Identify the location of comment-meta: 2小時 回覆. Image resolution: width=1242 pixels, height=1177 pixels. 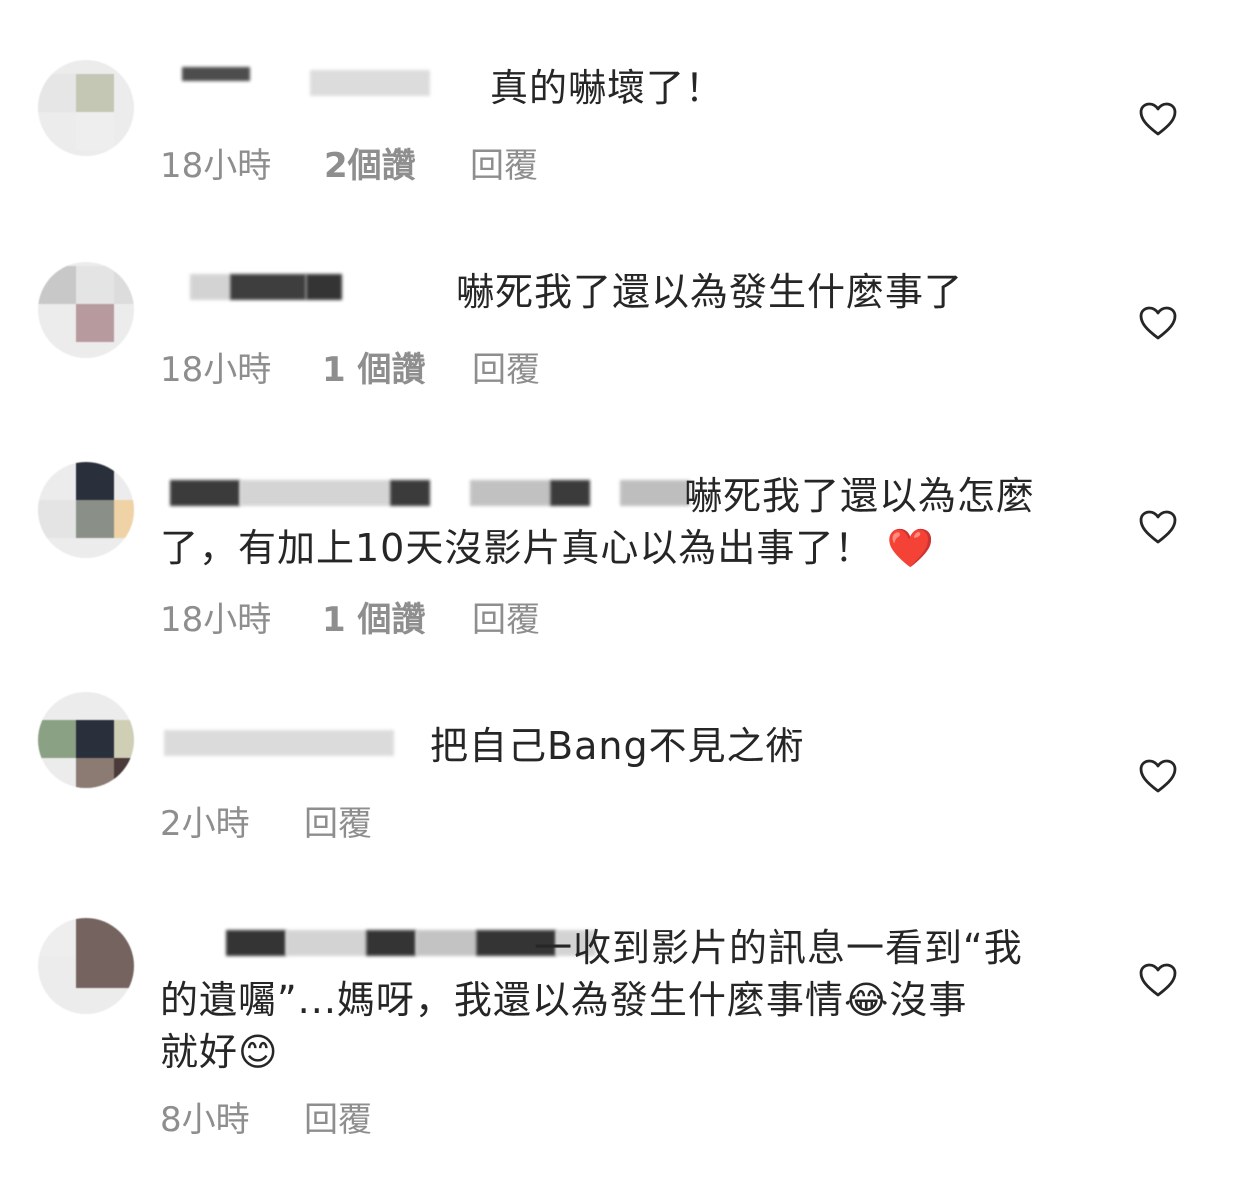
(266, 820).